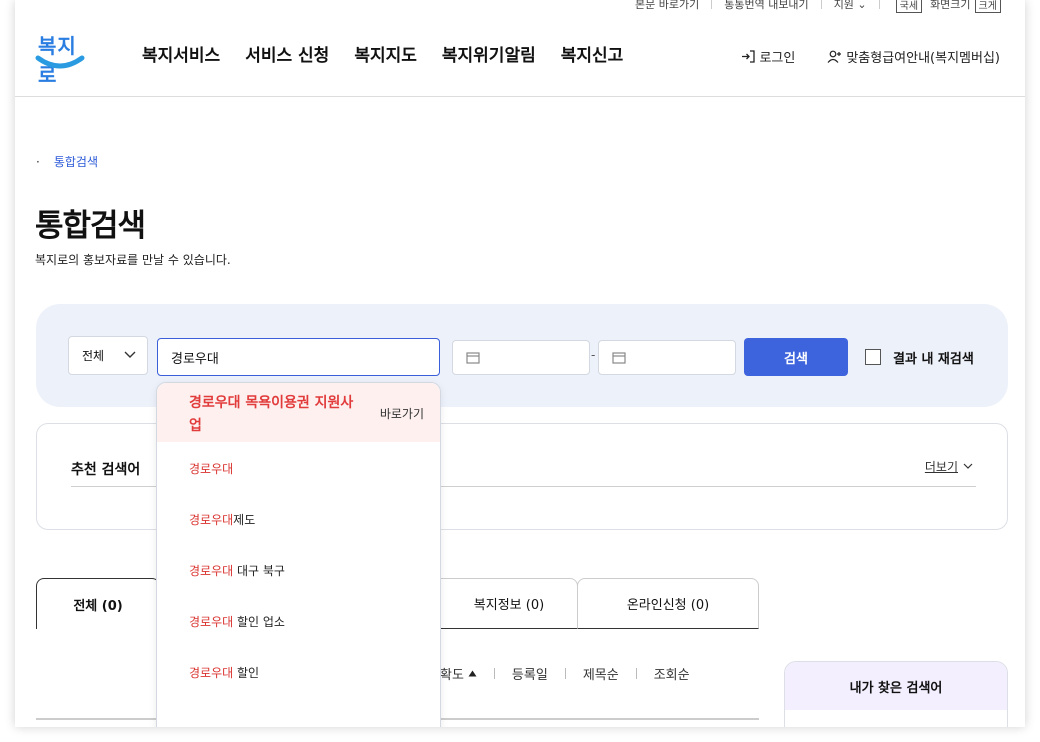 Image resolution: width=1040 pixels, height=742 pixels. What do you see at coordinates (298, 357) in the screenshot?
I see `search-input` at bounding box center [298, 357].